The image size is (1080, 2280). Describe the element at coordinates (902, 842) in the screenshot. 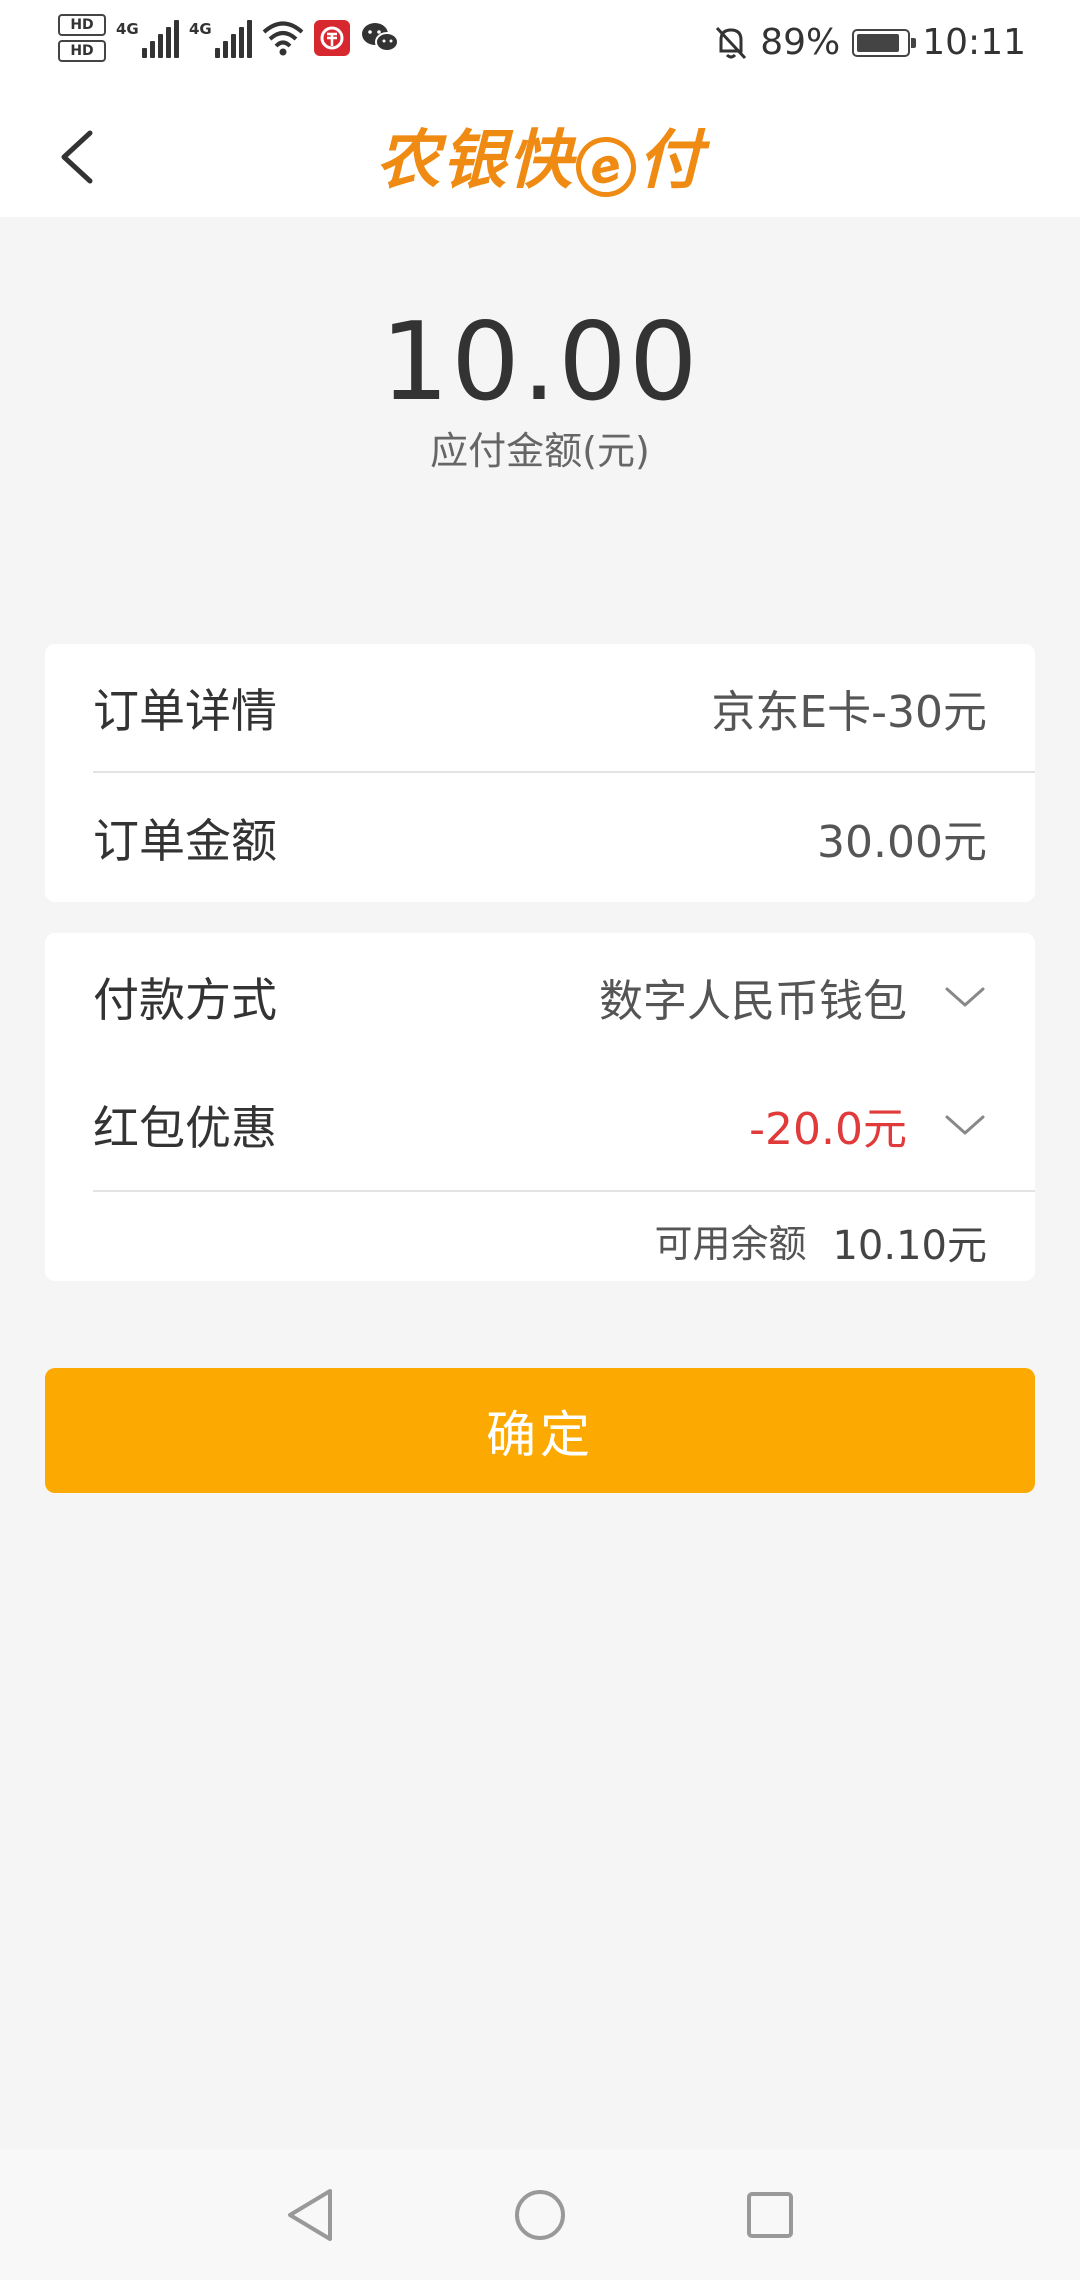

I see `order-amount-value: 30.00元` at that location.